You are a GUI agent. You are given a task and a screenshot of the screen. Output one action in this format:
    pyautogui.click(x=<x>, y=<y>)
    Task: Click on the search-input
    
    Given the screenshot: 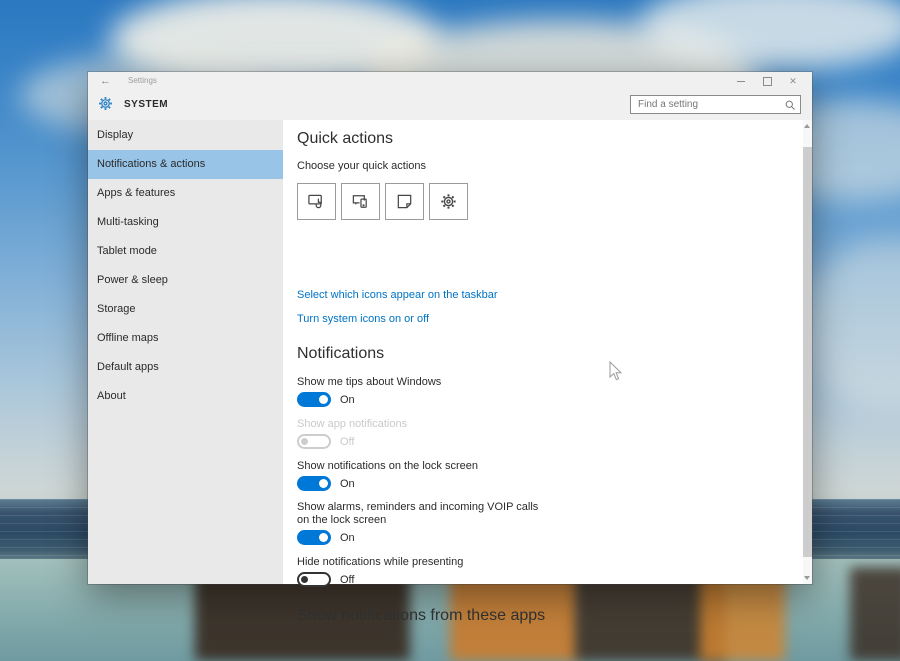 What is the action you would take?
    pyautogui.click(x=708, y=104)
    